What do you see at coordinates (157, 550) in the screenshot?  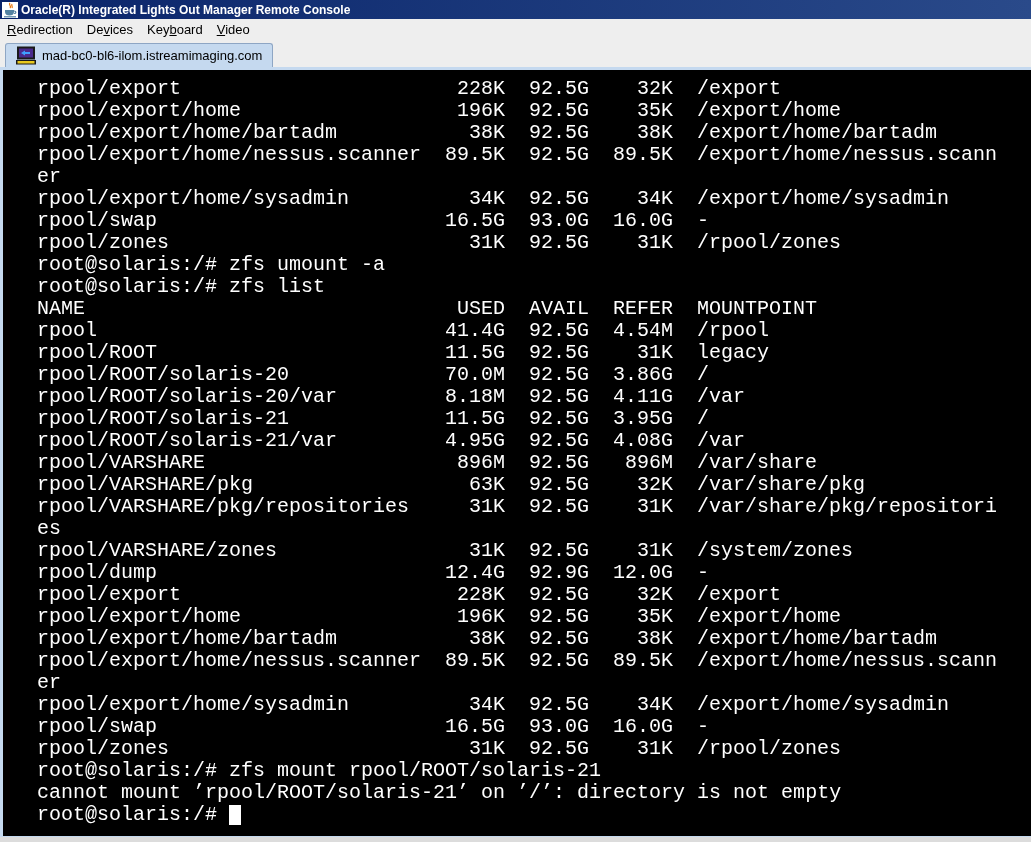 I see `dataset-name: rpool/VARSHARE/zones` at bounding box center [157, 550].